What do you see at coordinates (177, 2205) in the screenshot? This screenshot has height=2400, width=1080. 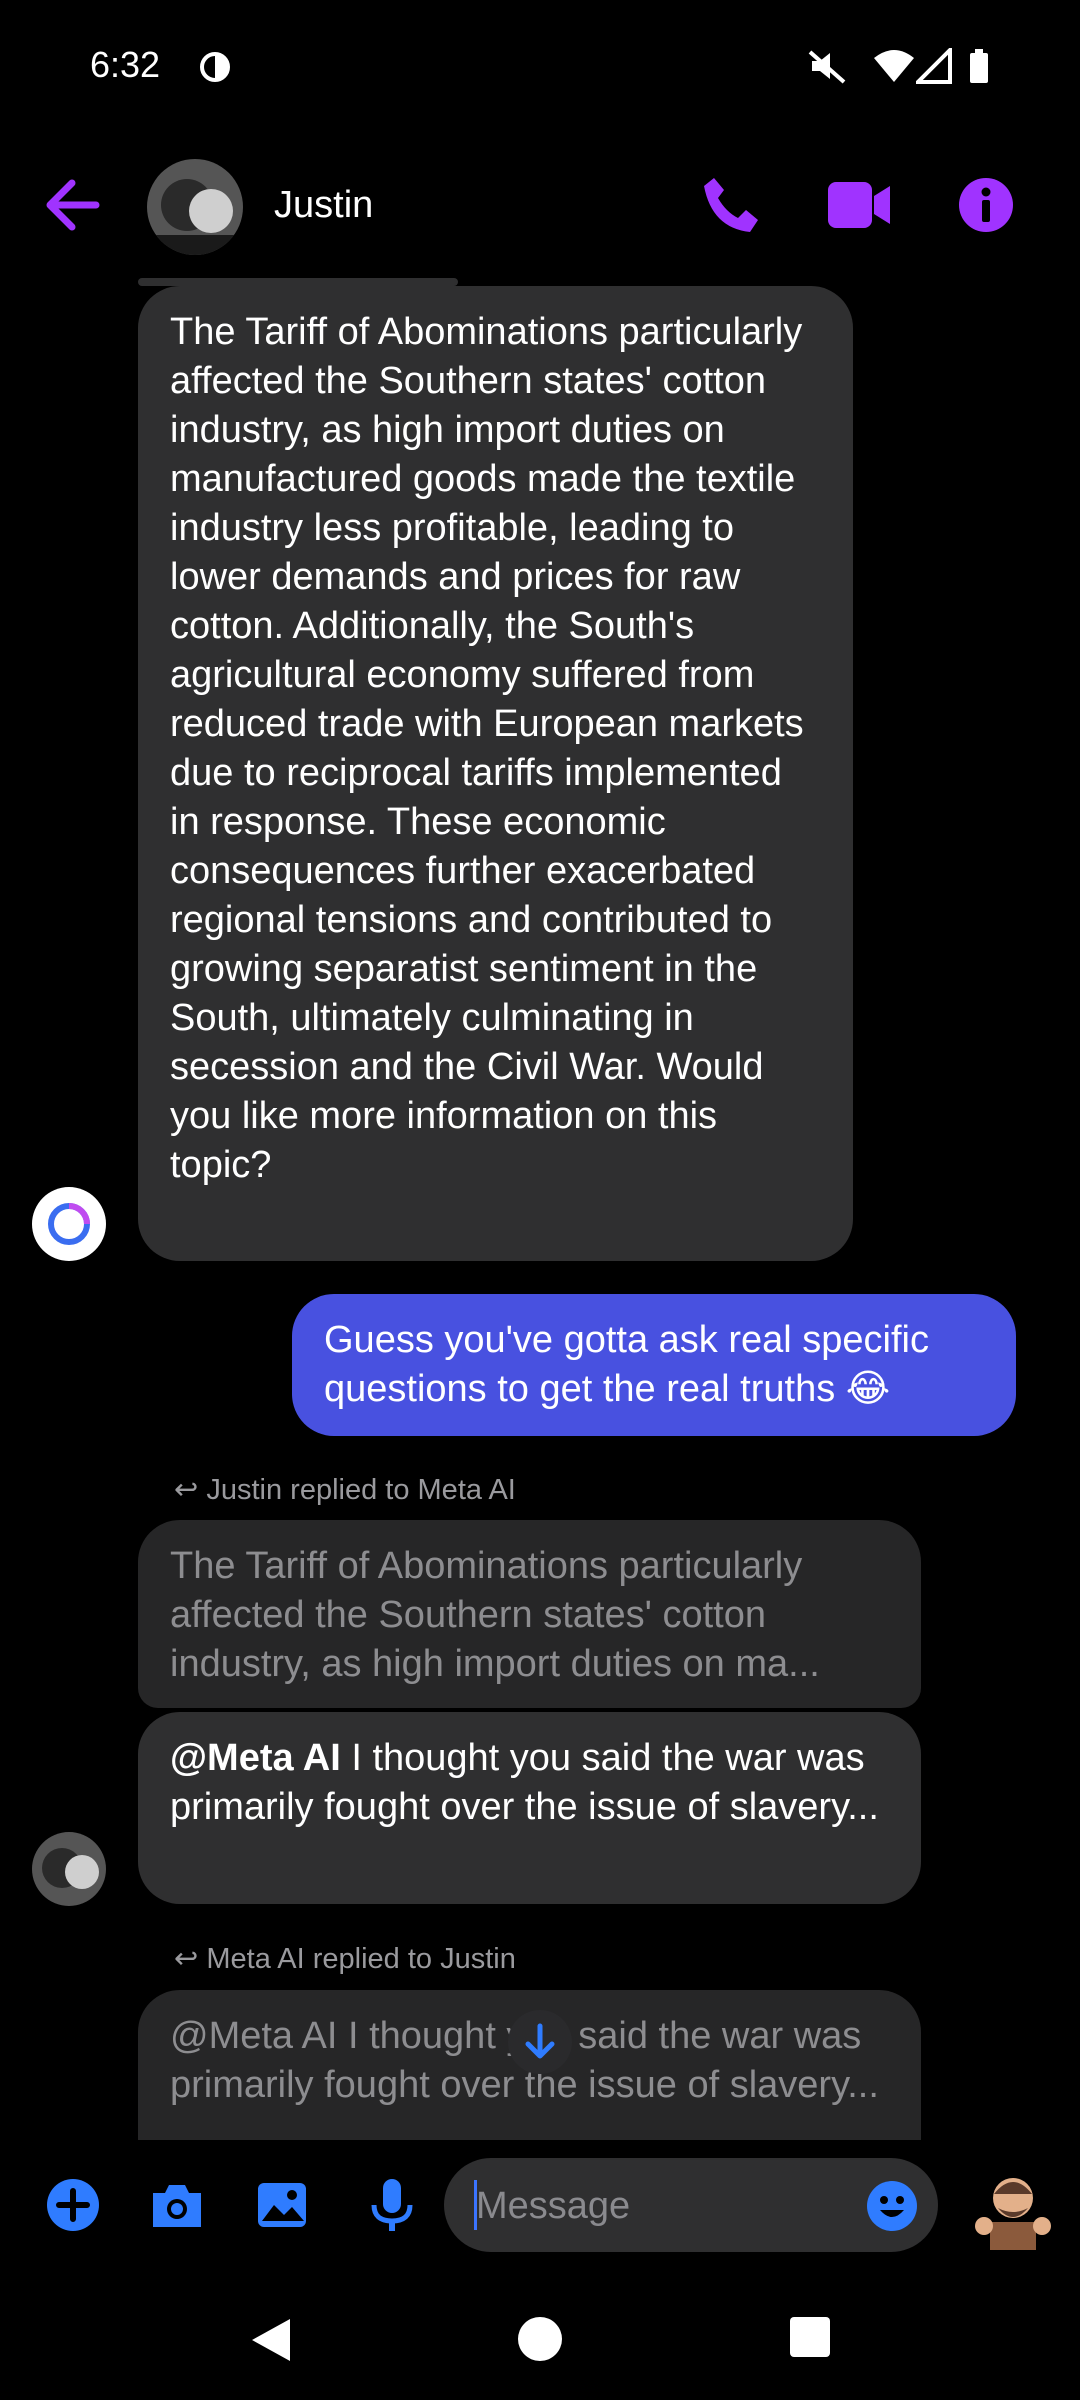 I see `camera-icon` at bounding box center [177, 2205].